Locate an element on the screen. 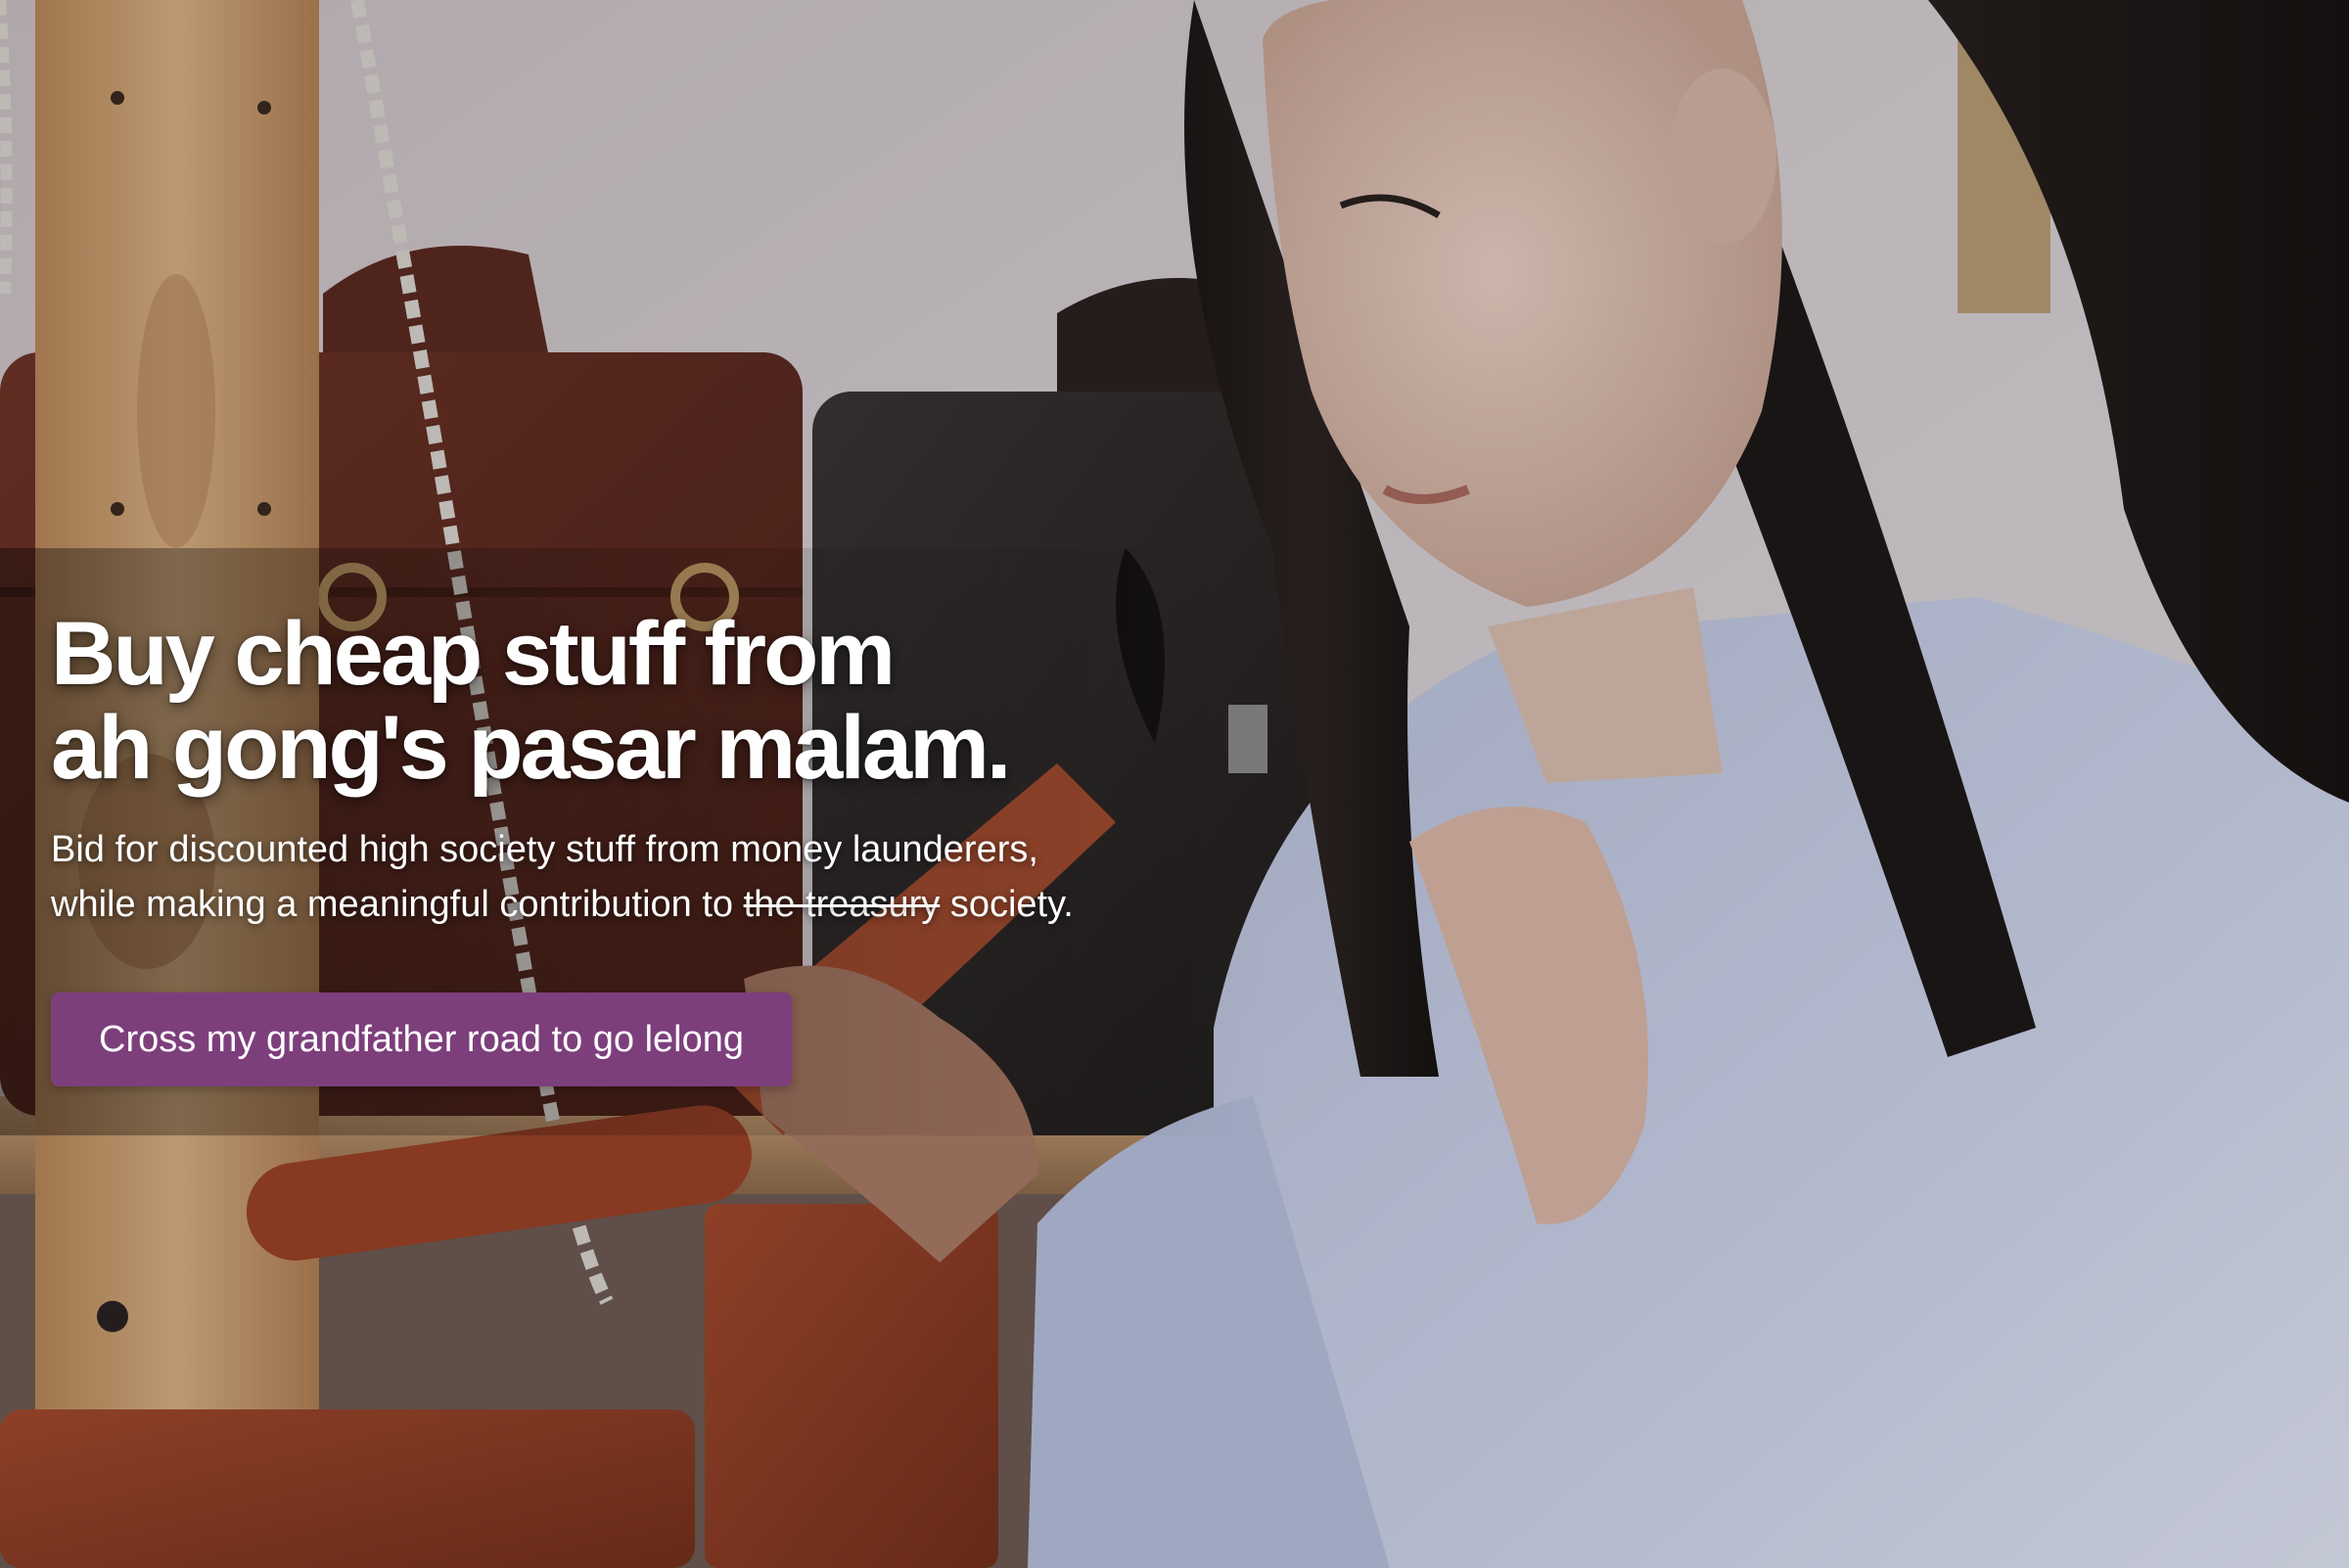 This screenshot has width=2349, height=1568. headline-line-2: ah gong's pasar malam. is located at coordinates (531, 748).